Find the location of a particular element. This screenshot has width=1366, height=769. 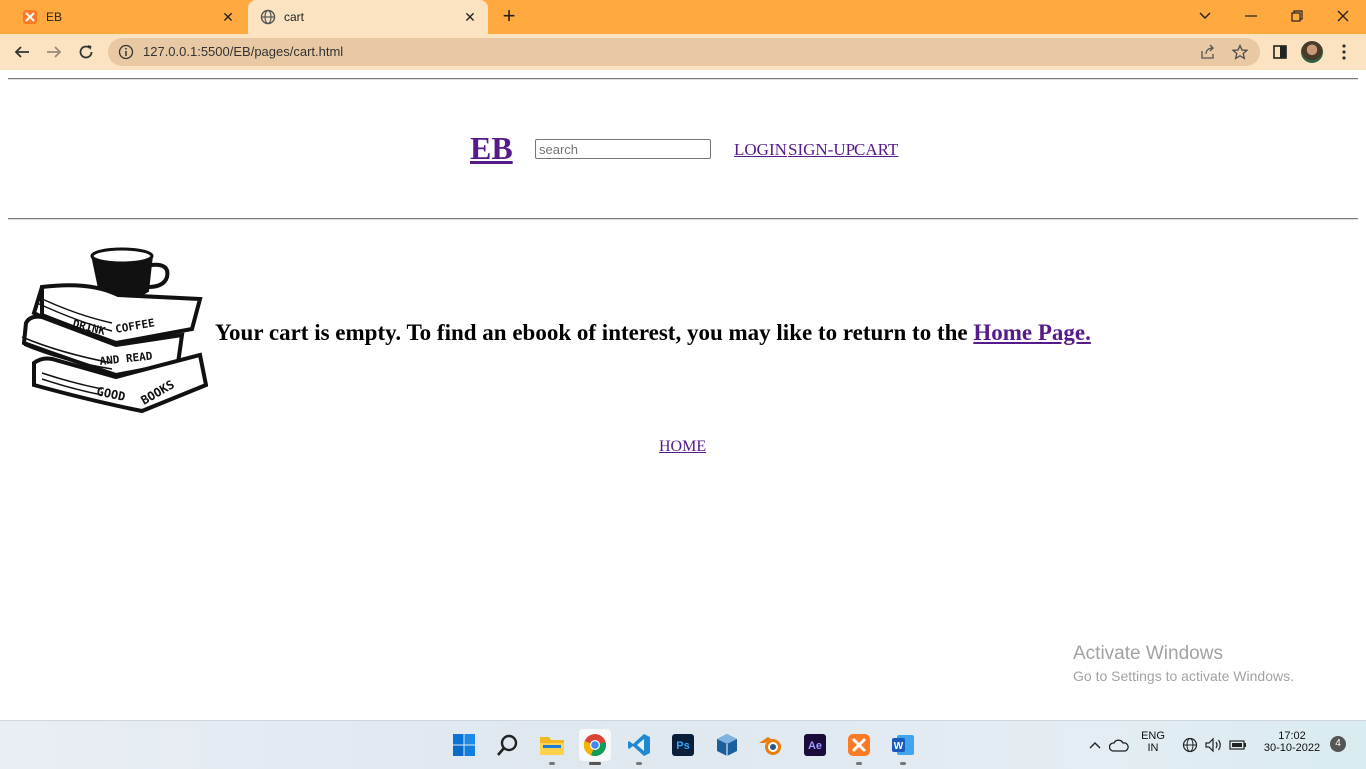

language-code: ENG is located at coordinates (1153, 736).